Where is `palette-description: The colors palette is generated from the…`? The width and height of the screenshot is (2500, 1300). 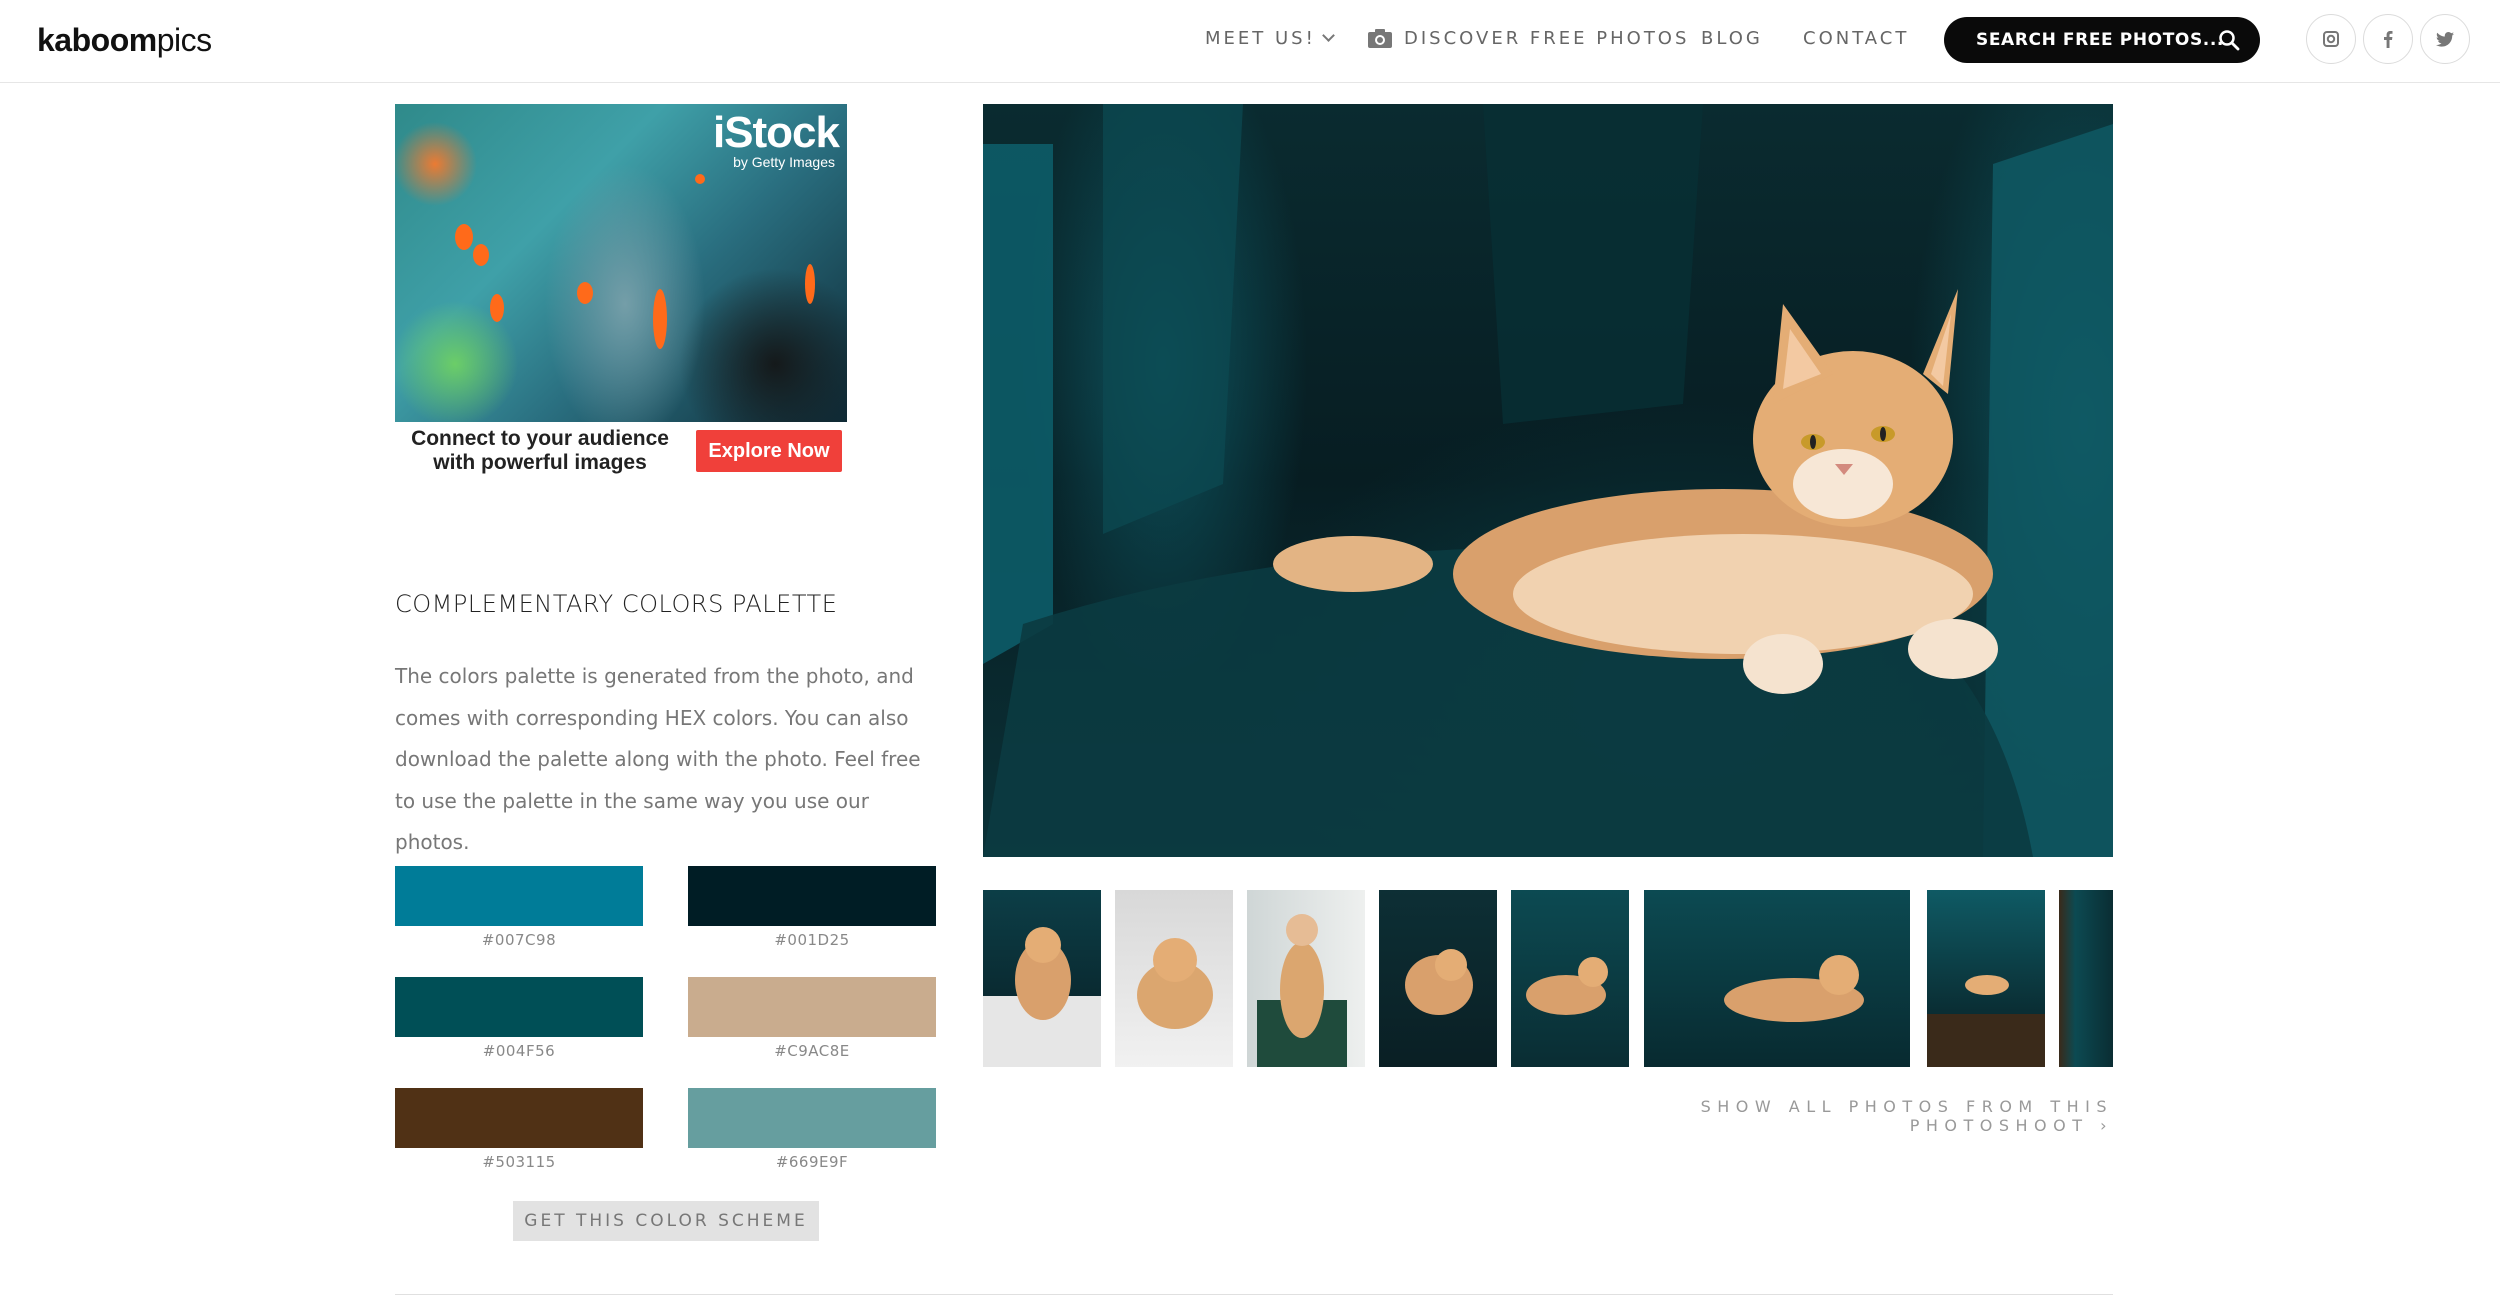 palette-description: The colors palette is generated from the… is located at coordinates (658, 759).